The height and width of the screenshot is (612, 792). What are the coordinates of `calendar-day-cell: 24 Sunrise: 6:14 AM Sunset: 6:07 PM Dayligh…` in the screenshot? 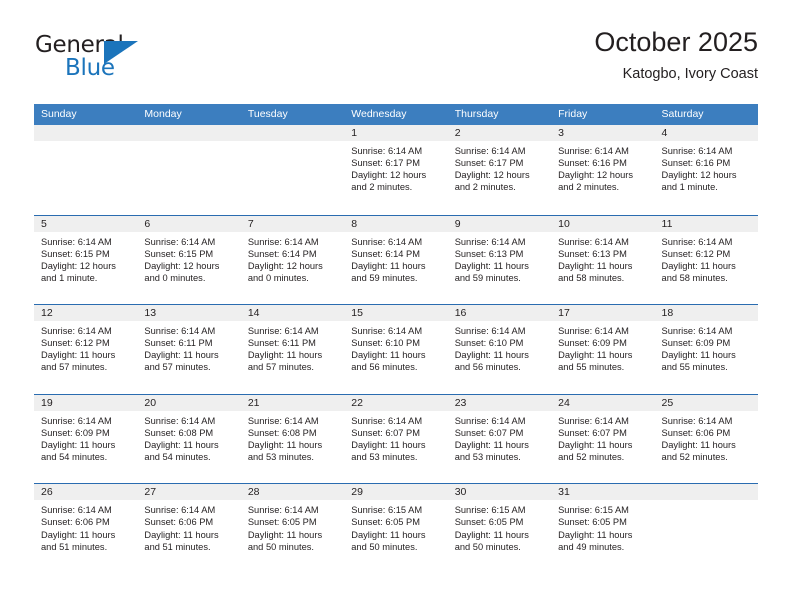 It's located at (603, 439).